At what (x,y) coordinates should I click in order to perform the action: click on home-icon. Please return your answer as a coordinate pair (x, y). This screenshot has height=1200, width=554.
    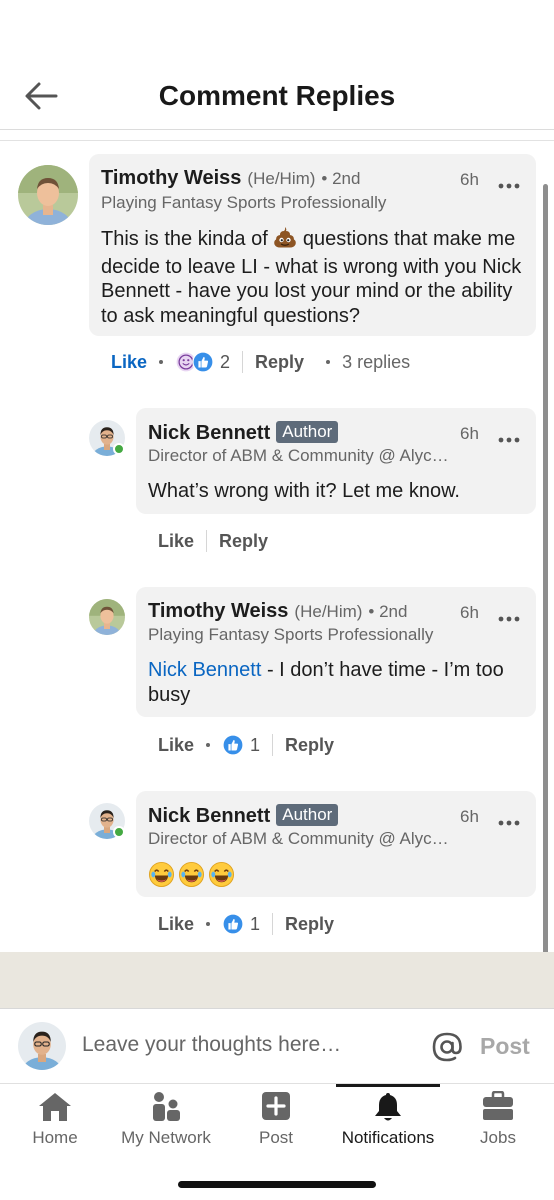
    Looking at the image, I should click on (55, 1109).